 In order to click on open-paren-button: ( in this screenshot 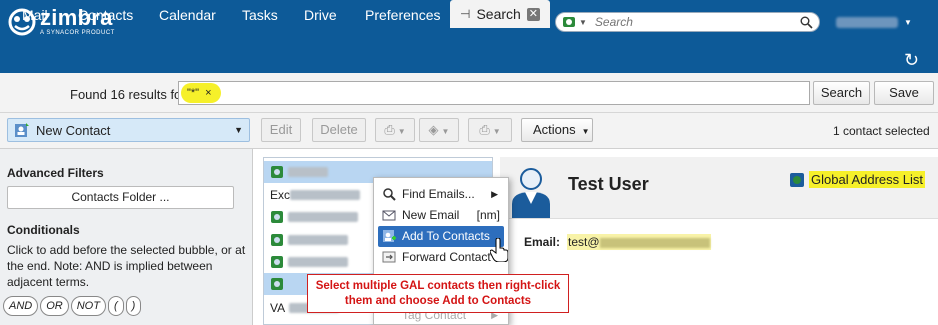, I will do `click(115, 306)`.